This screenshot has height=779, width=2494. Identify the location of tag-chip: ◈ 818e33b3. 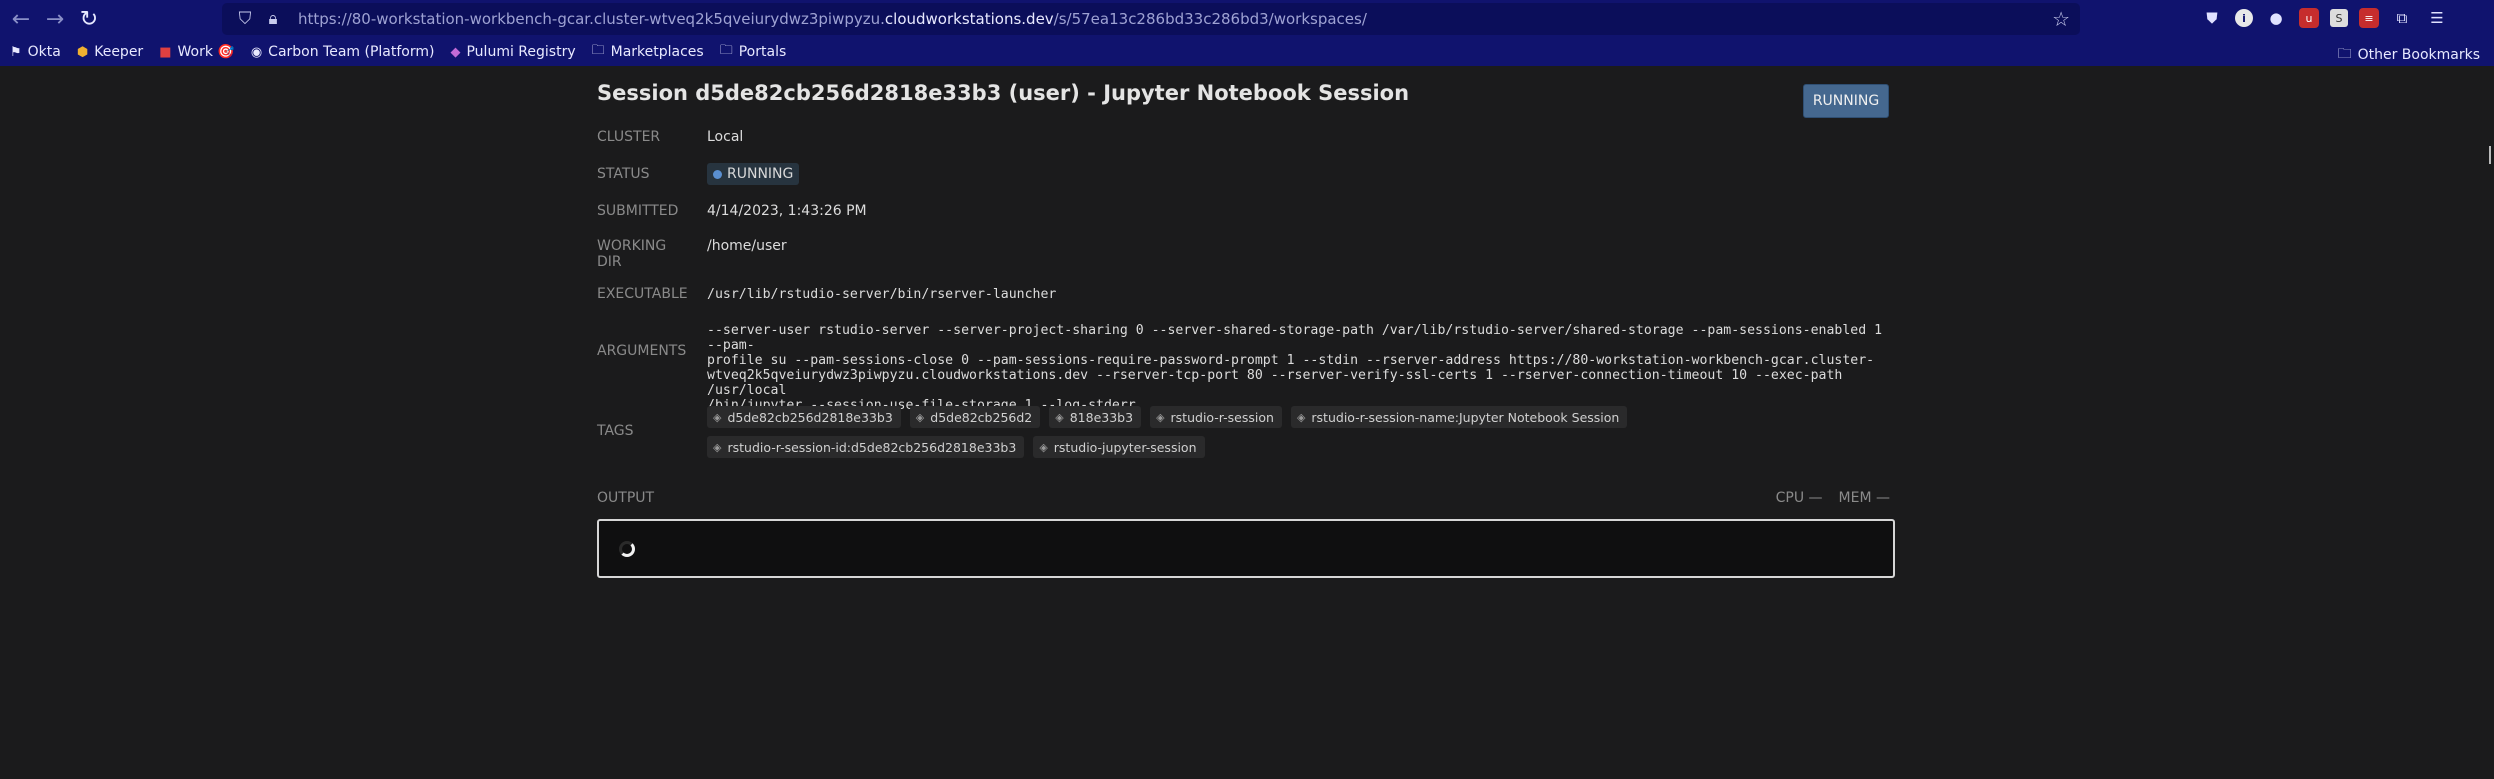
(1095, 417).